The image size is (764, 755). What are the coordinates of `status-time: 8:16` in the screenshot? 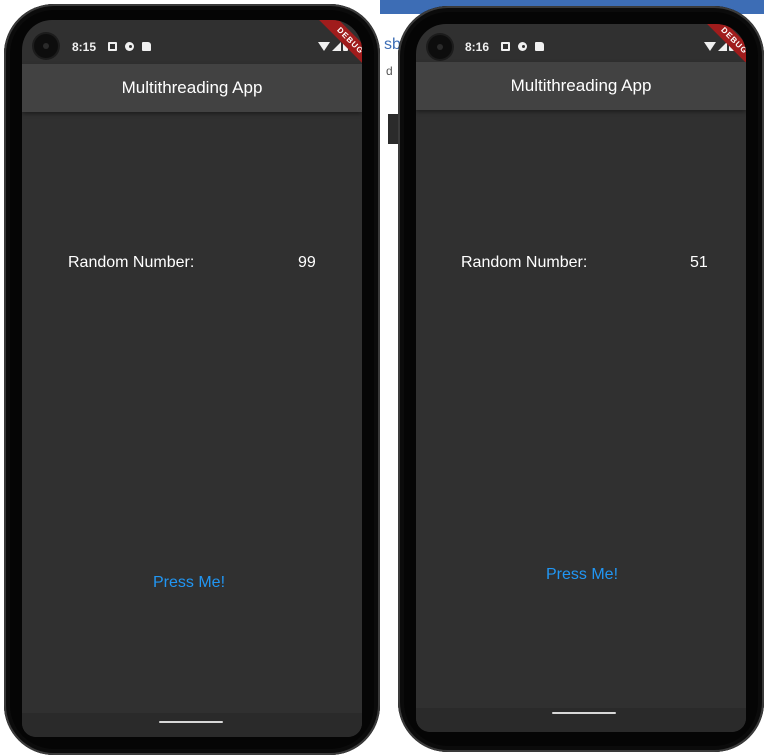 It's located at (477, 47).